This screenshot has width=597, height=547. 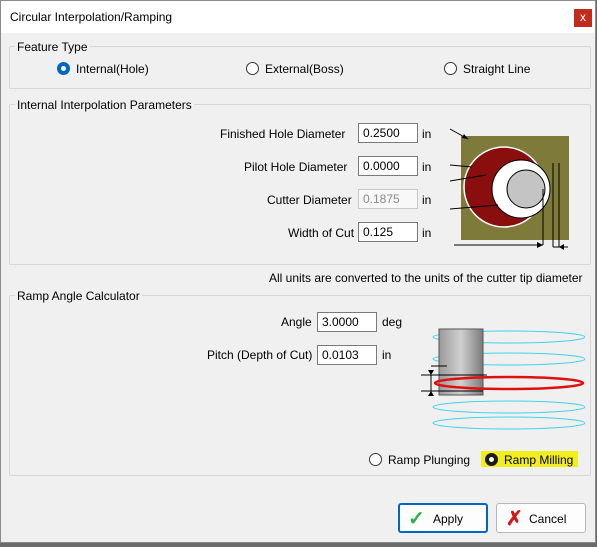 I want to click on width-of-cut-unit: in, so click(x=427, y=233).